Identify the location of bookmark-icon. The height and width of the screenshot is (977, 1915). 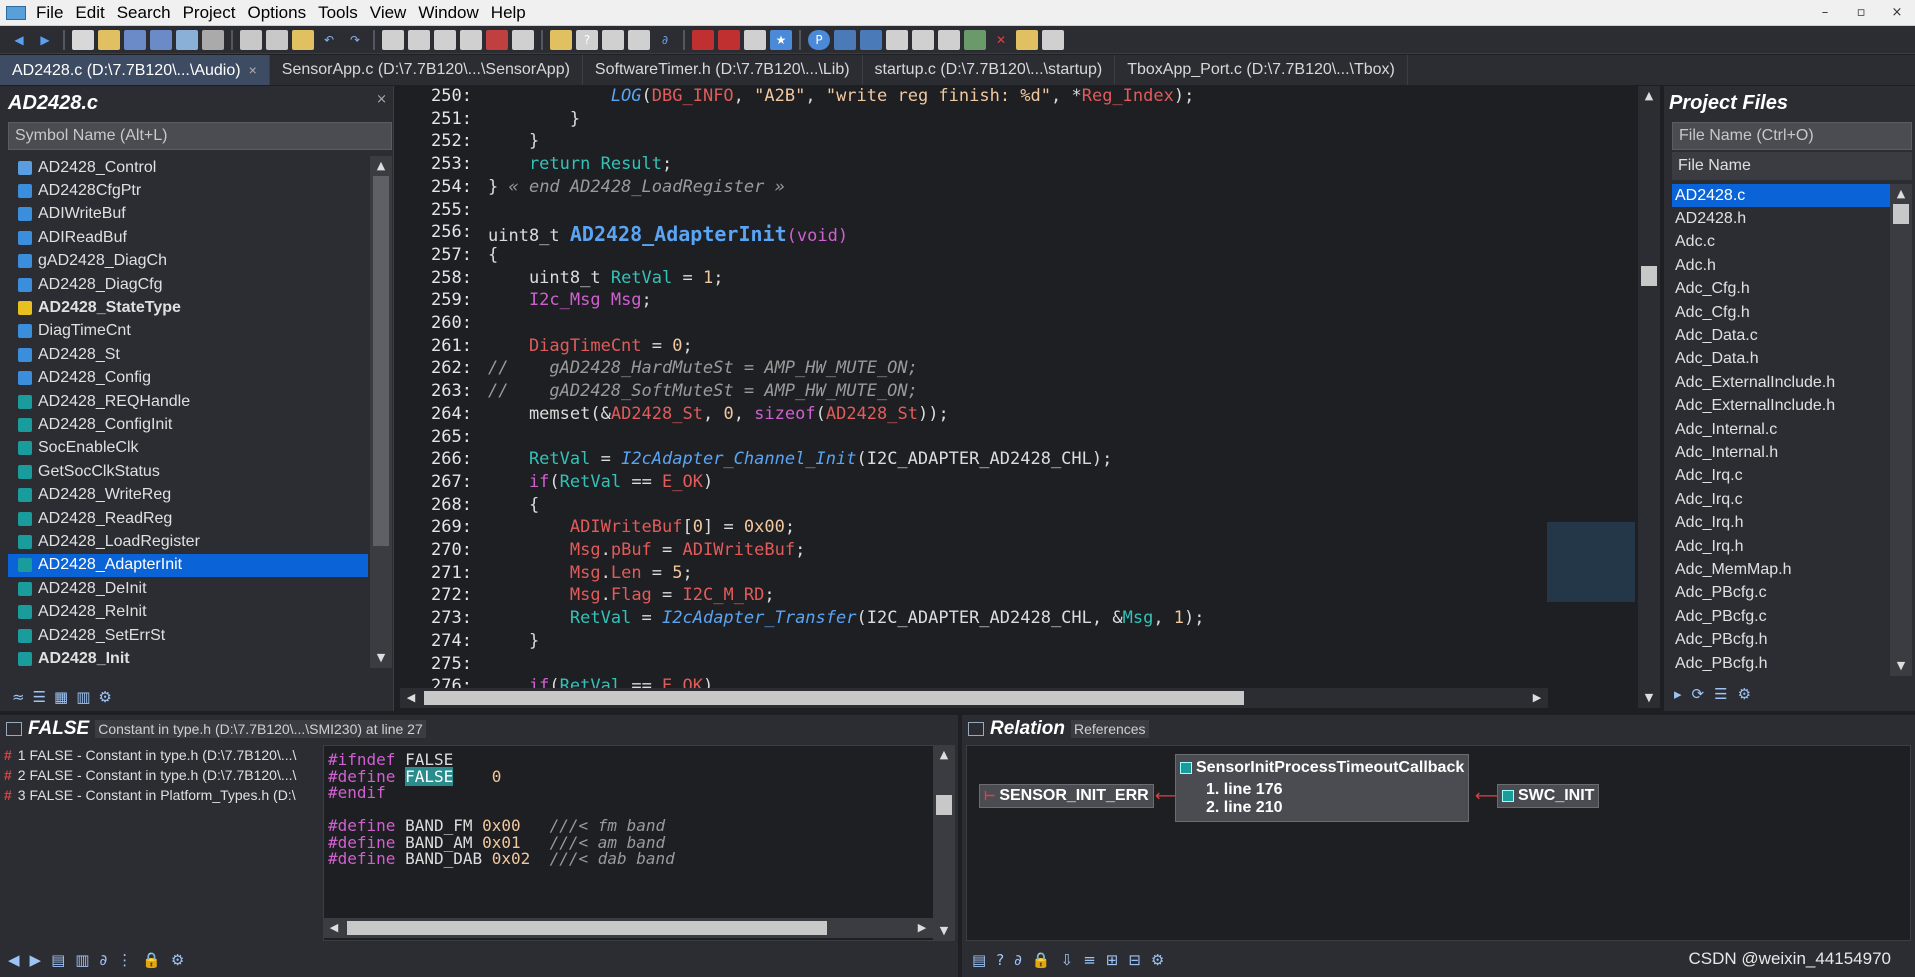
(523, 39).